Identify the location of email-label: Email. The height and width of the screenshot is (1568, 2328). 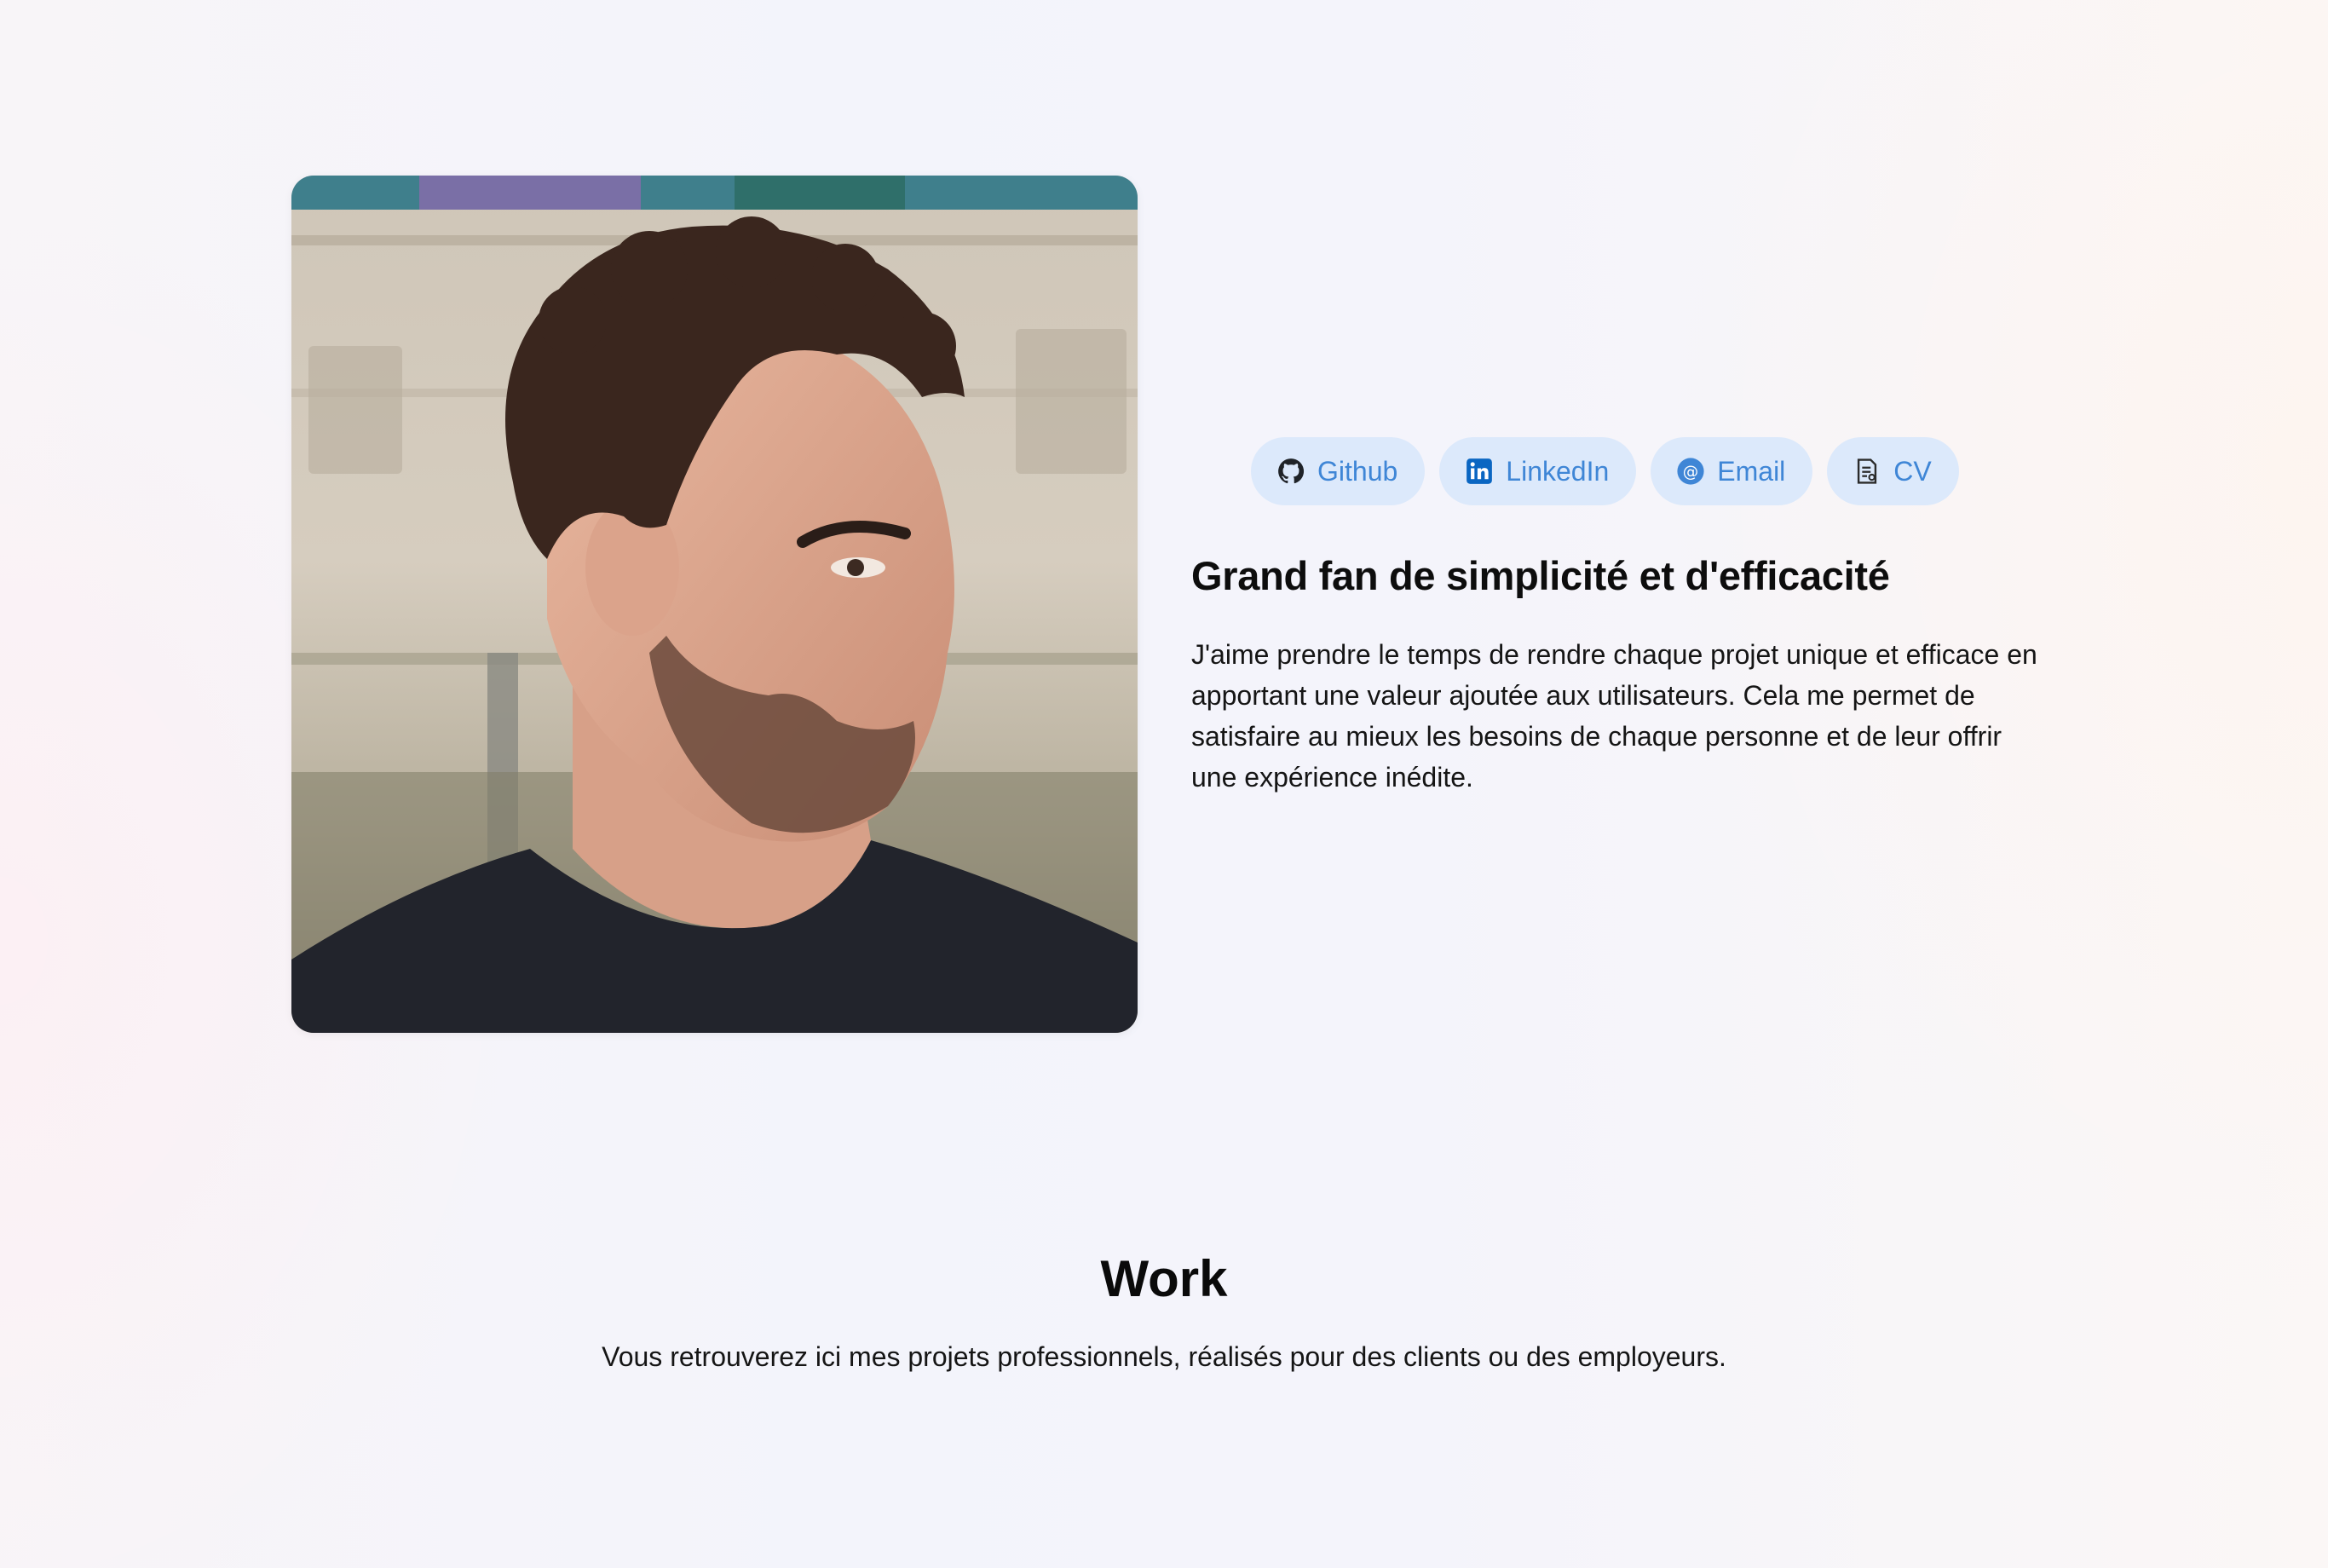
(1752, 471).